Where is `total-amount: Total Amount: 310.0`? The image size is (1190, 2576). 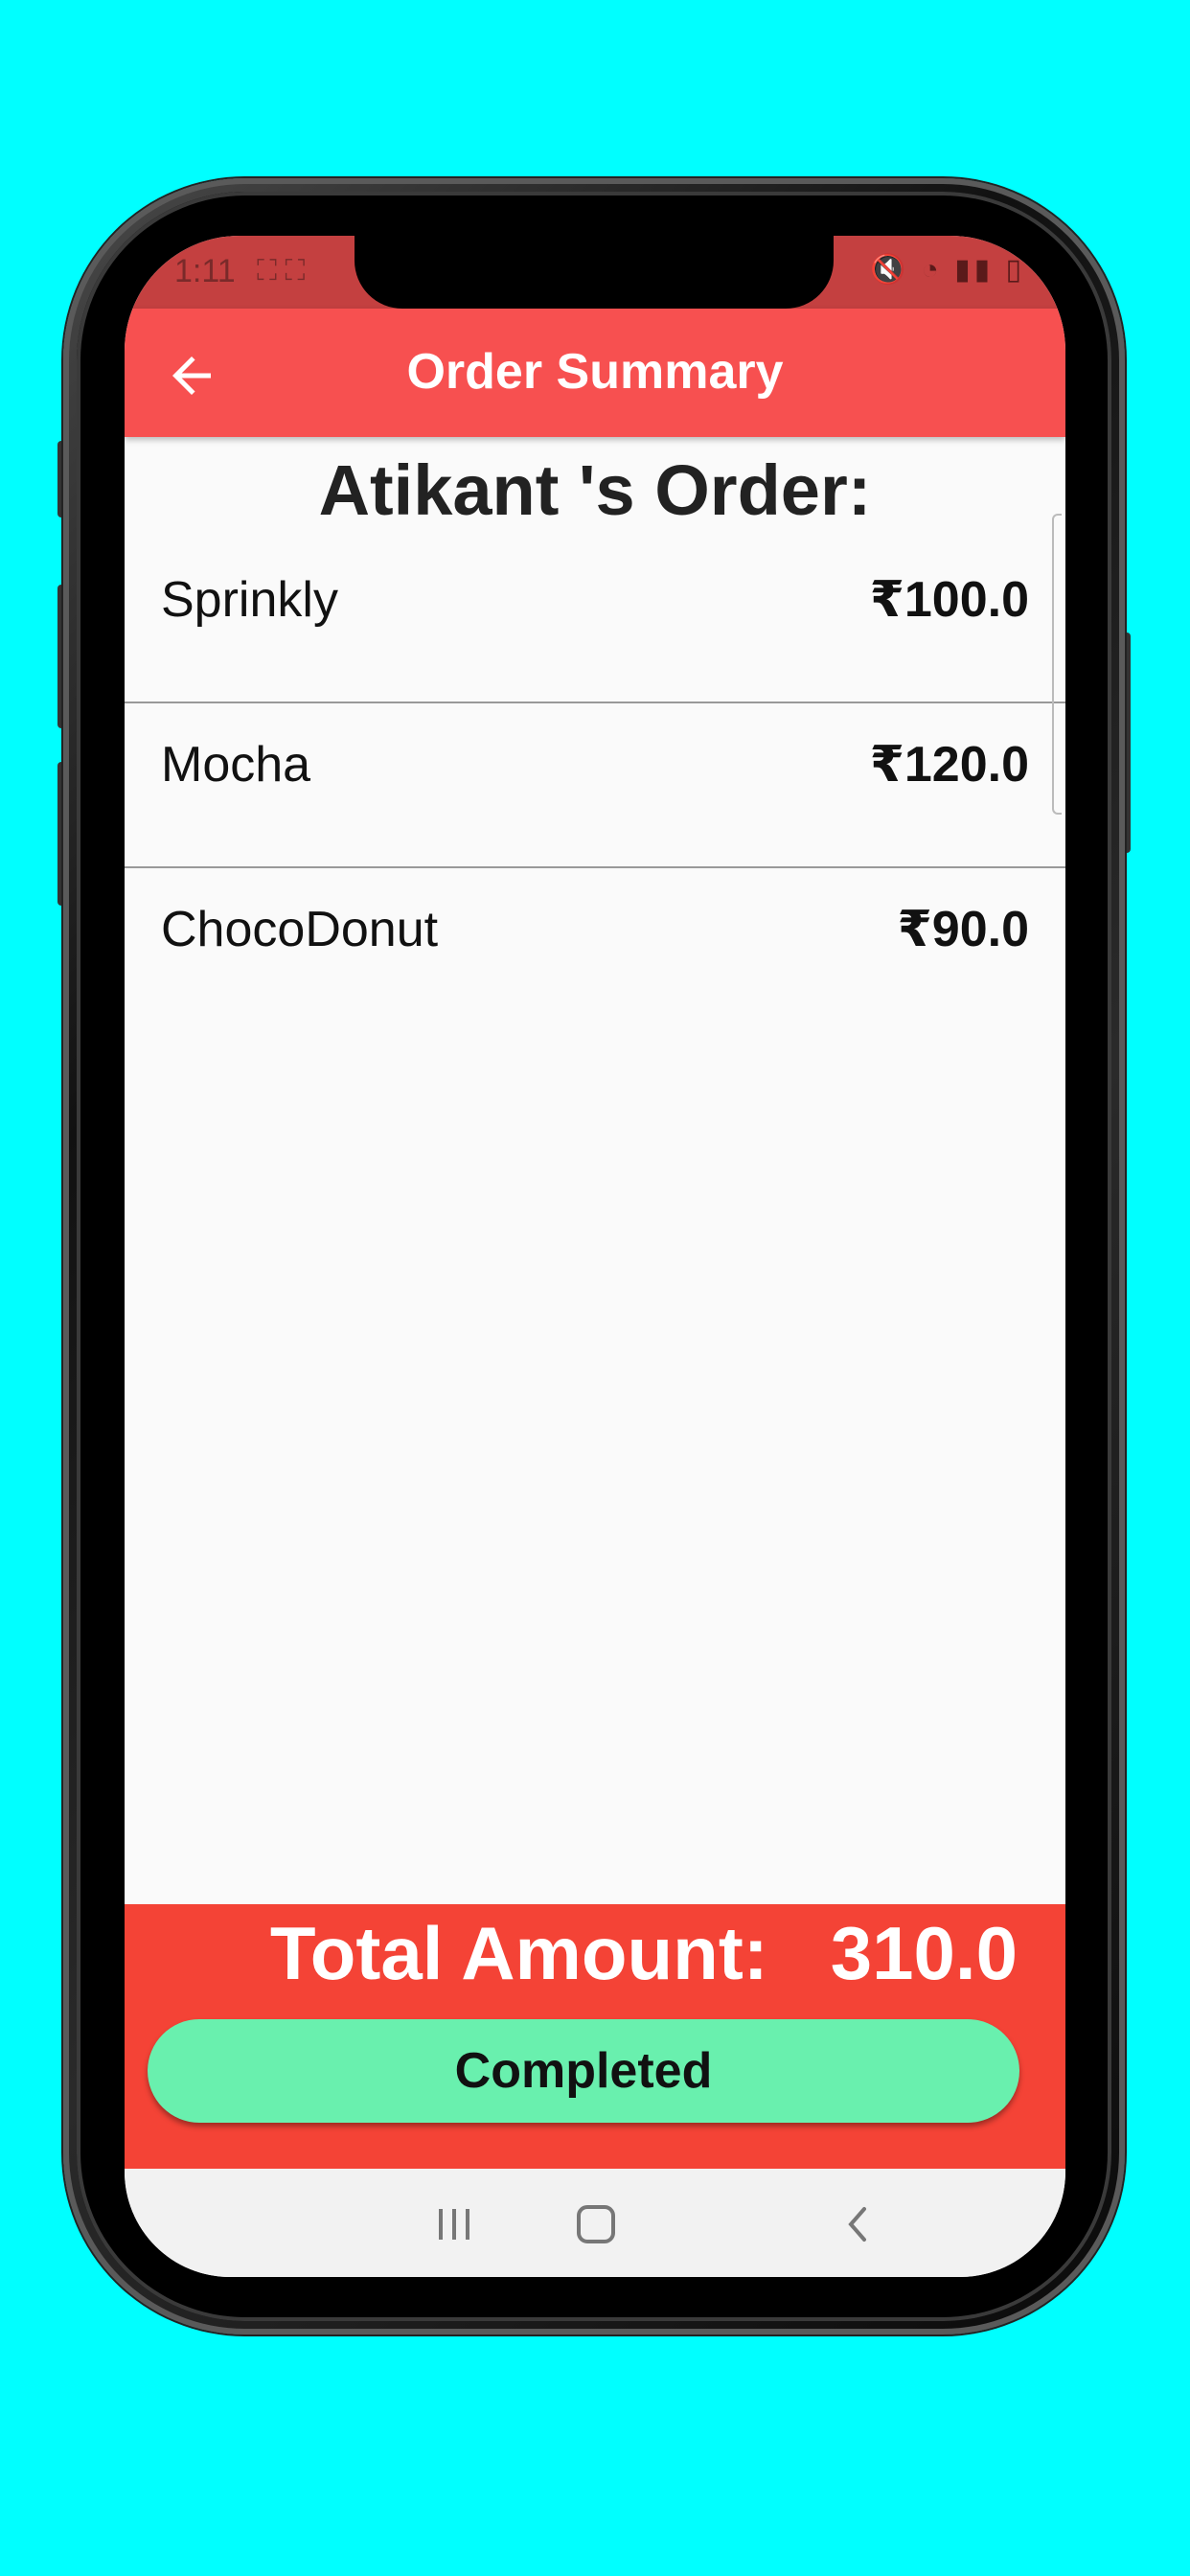 total-amount: Total Amount: 310.0 is located at coordinates (644, 1953).